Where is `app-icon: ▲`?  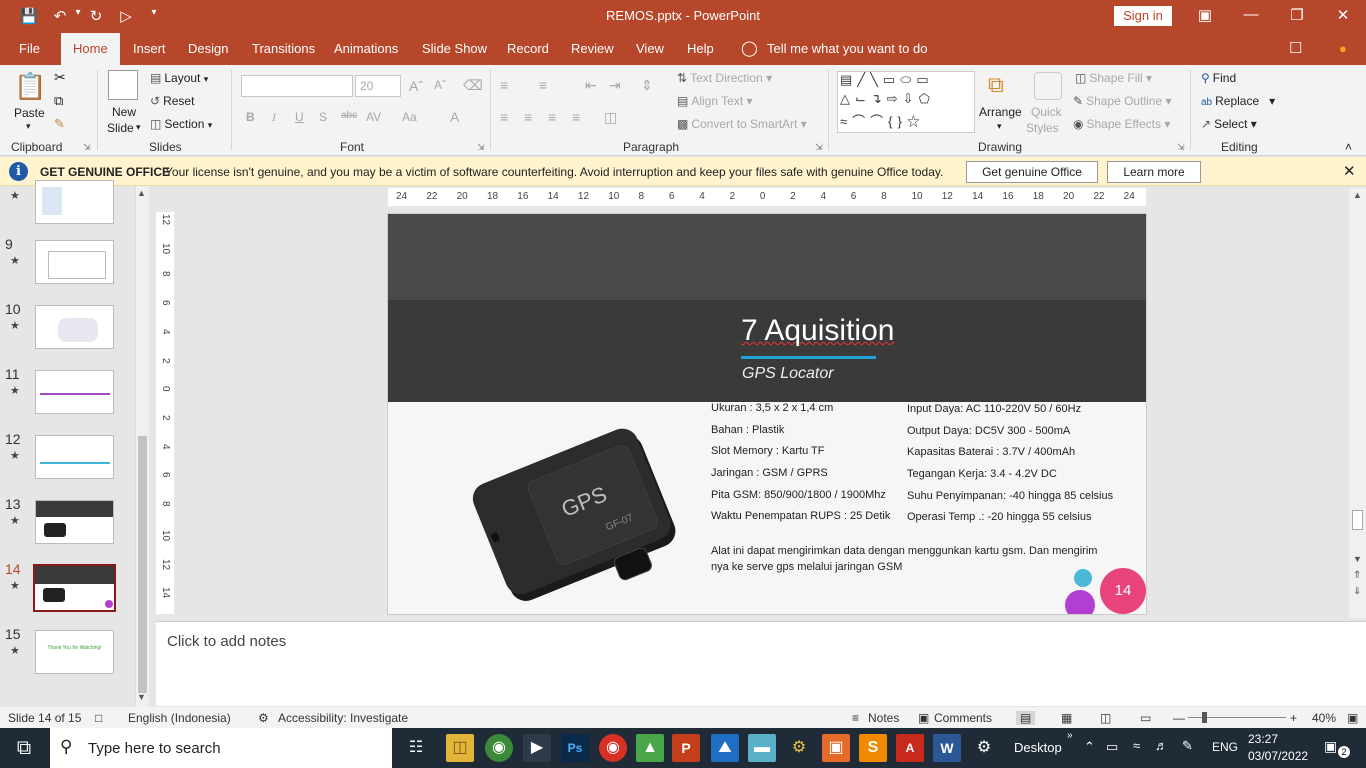
app-icon: ▲ is located at coordinates (650, 748).